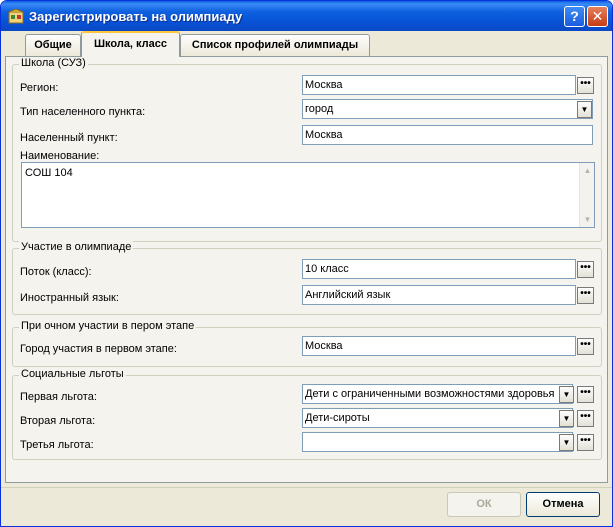 The image size is (613, 527). What do you see at coordinates (439, 269) in the screenshot?
I see `stream-field: 10 класс` at bounding box center [439, 269].